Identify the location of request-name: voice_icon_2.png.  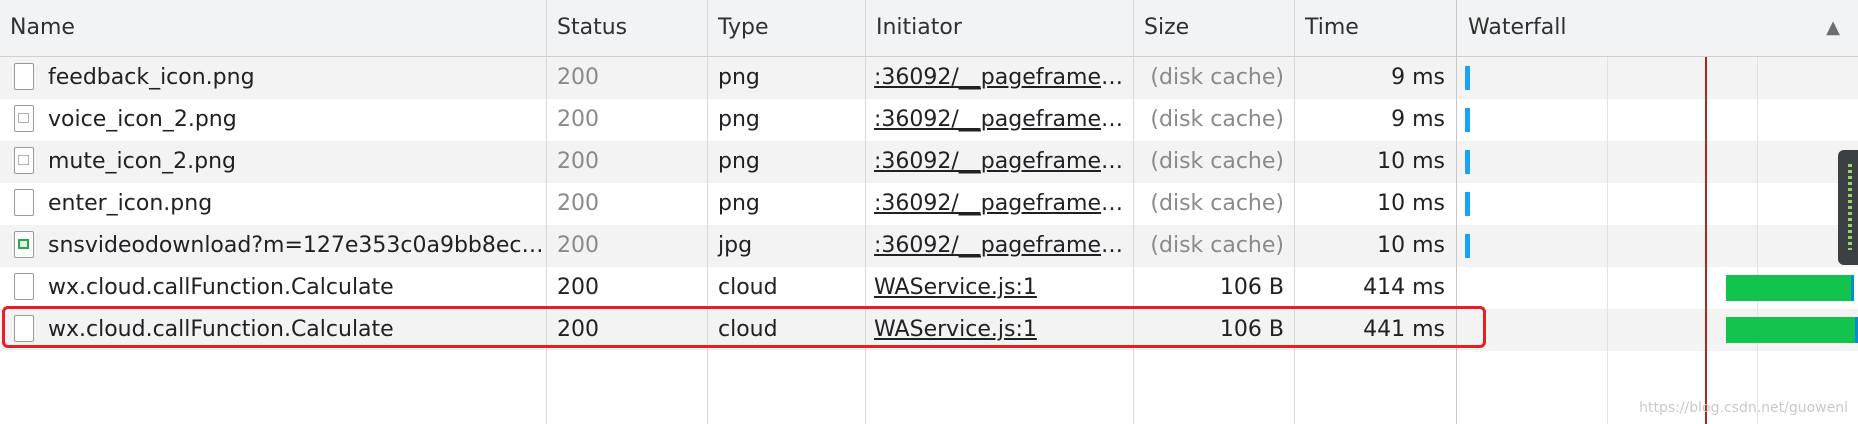
(142, 119).